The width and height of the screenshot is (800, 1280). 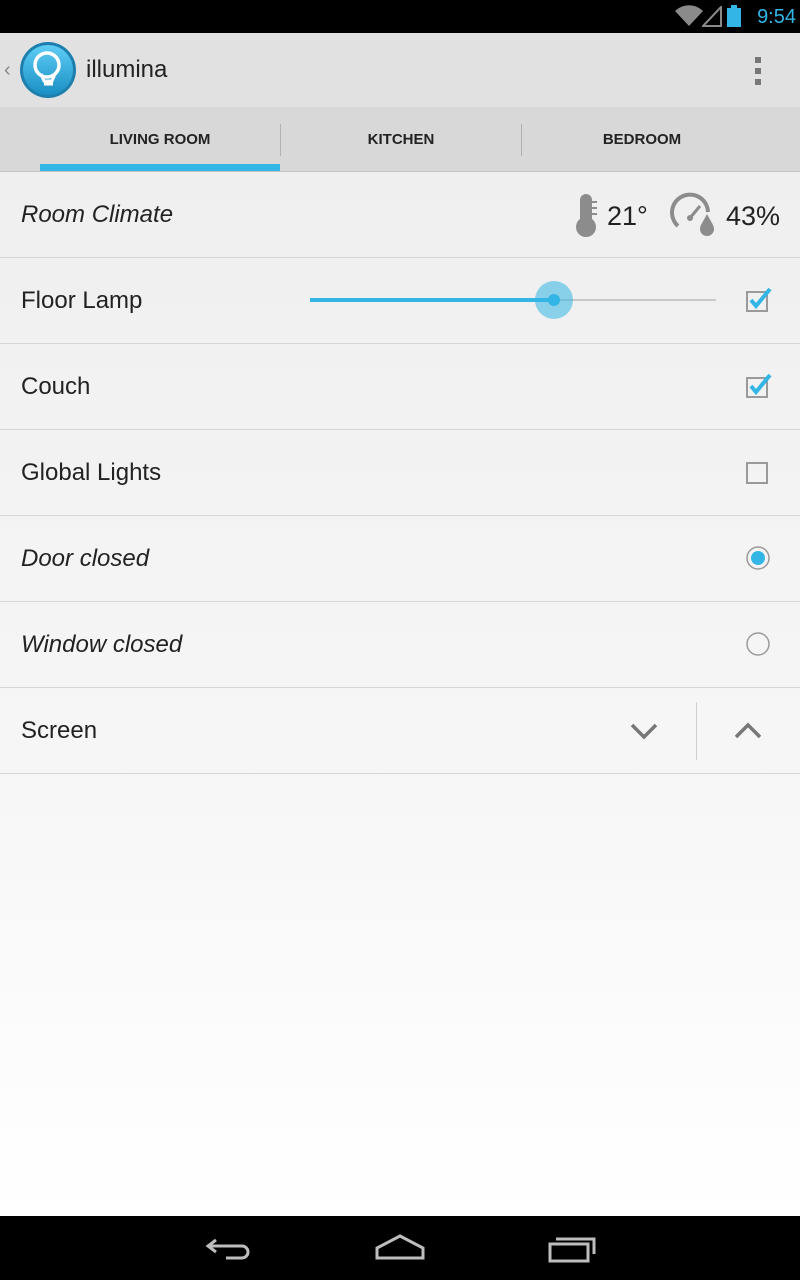 I want to click on door-row: Door closed, so click(x=400, y=559).